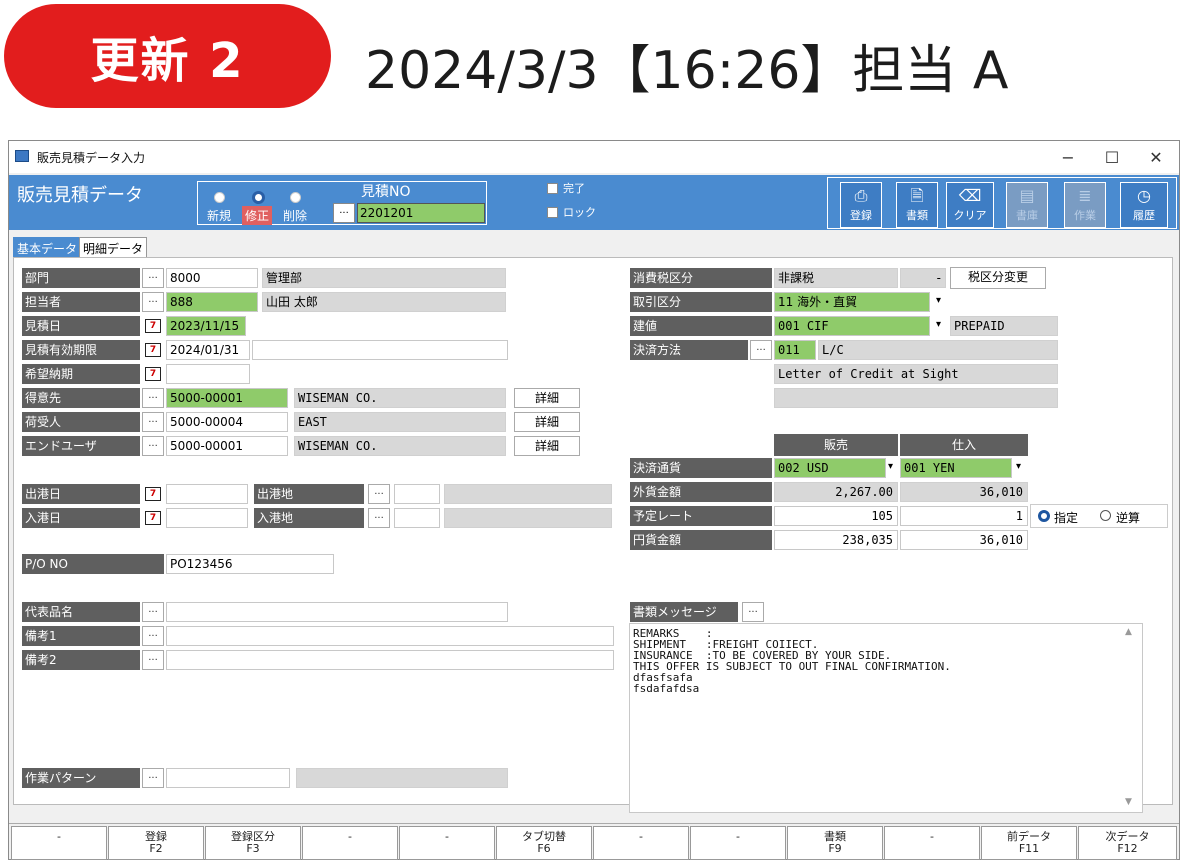  What do you see at coordinates (964, 516) in the screenshot?
I see `purchase-rate-input: 1` at bounding box center [964, 516].